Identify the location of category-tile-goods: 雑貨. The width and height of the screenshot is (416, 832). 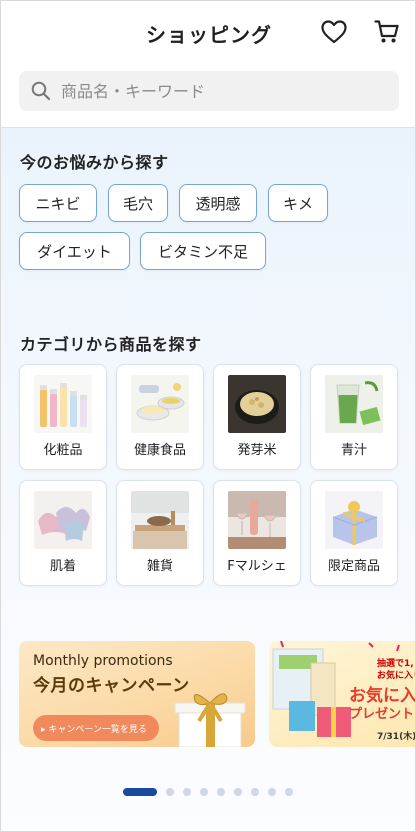
(160, 533).